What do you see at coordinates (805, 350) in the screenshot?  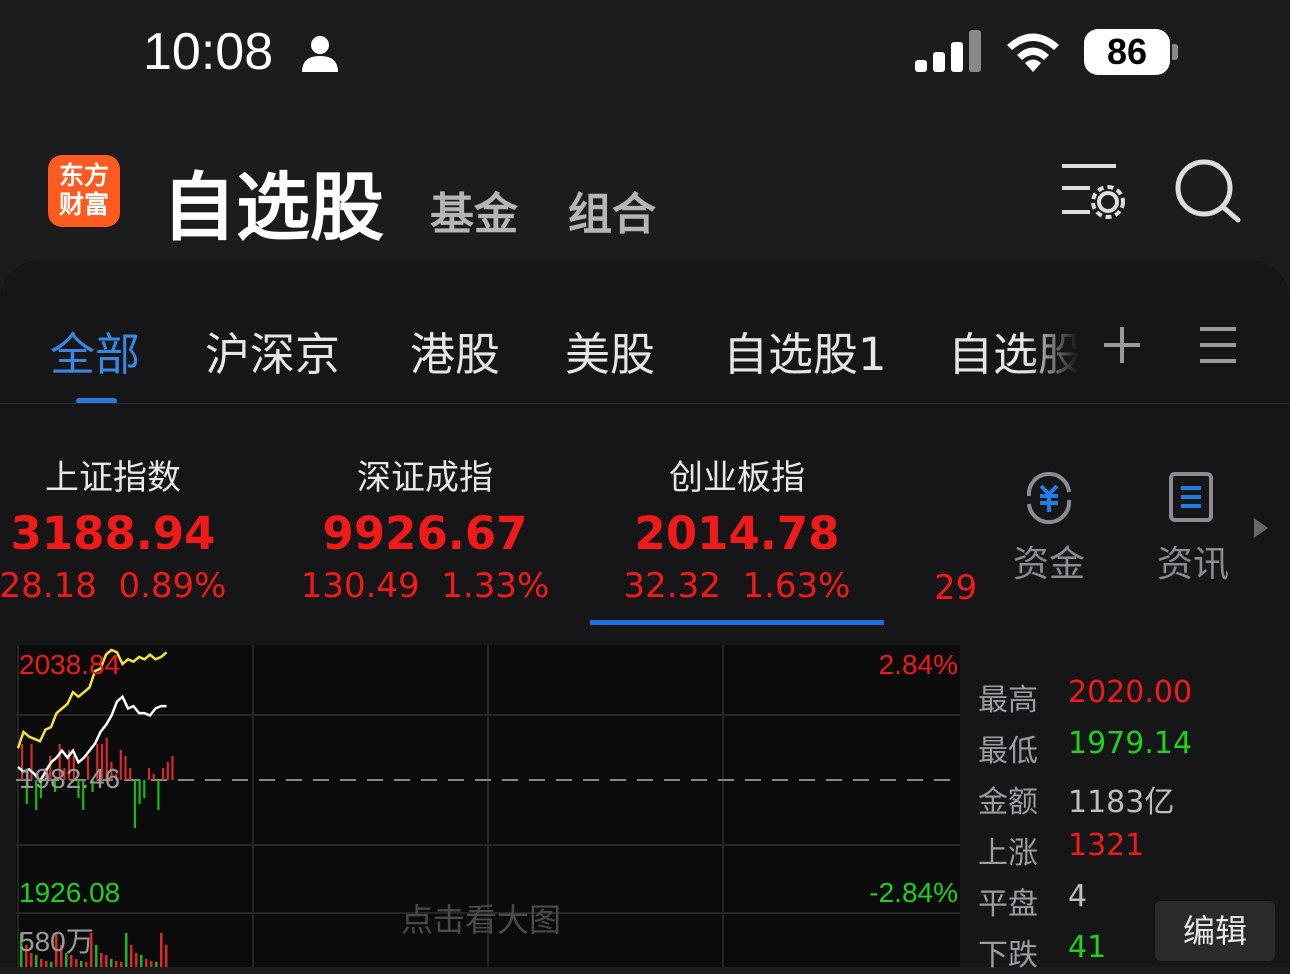 I see `tab-watchlist1: 自选股1` at bounding box center [805, 350].